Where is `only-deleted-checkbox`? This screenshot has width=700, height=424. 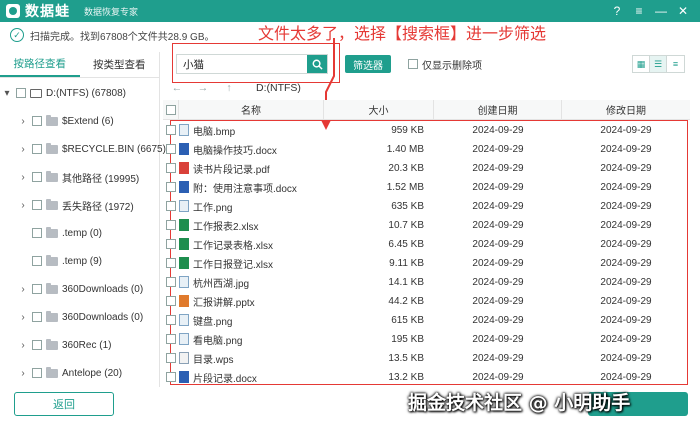 only-deleted-checkbox is located at coordinates (413, 64).